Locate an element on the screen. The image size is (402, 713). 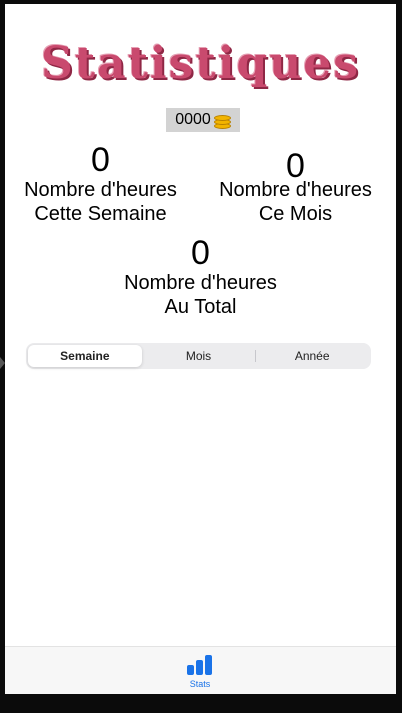
stat-month-label-line1: Nombre d'heures is located at coordinates (295, 190).